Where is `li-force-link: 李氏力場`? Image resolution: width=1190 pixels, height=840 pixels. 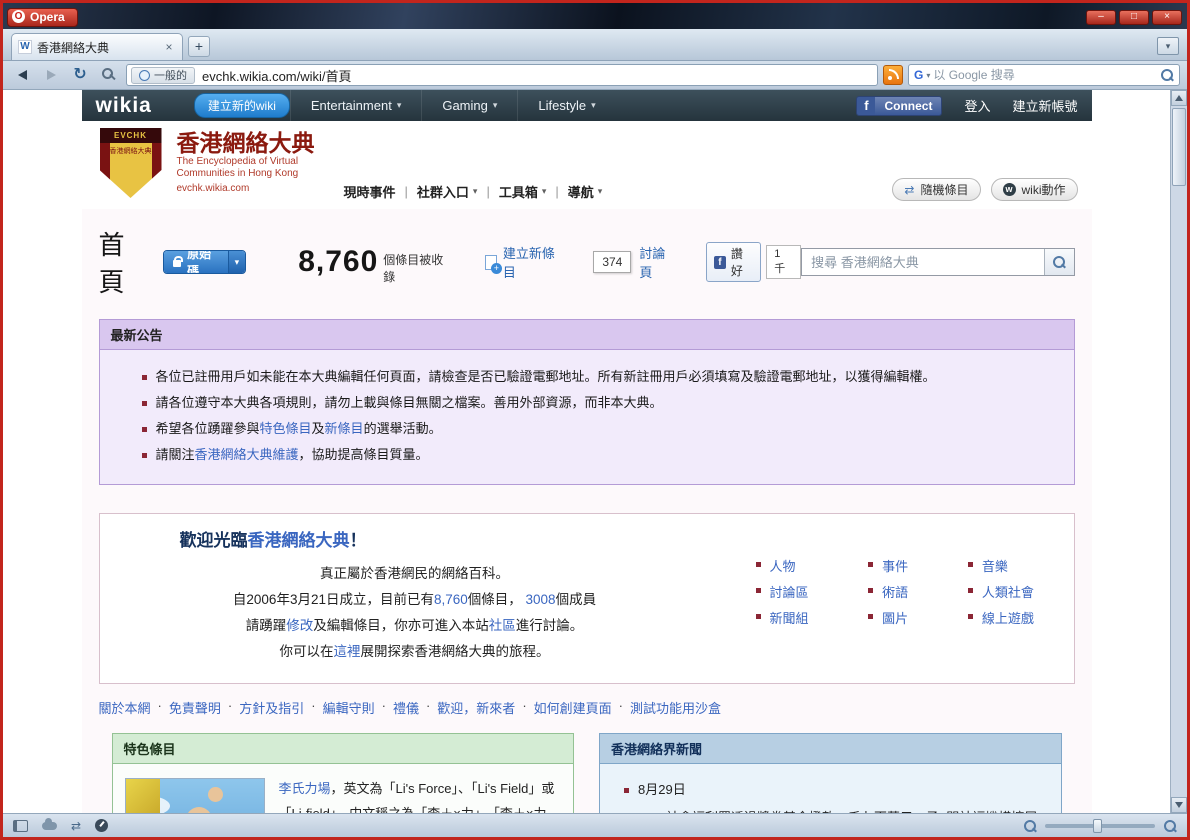 li-force-link: 李氏力場 is located at coordinates (305, 788).